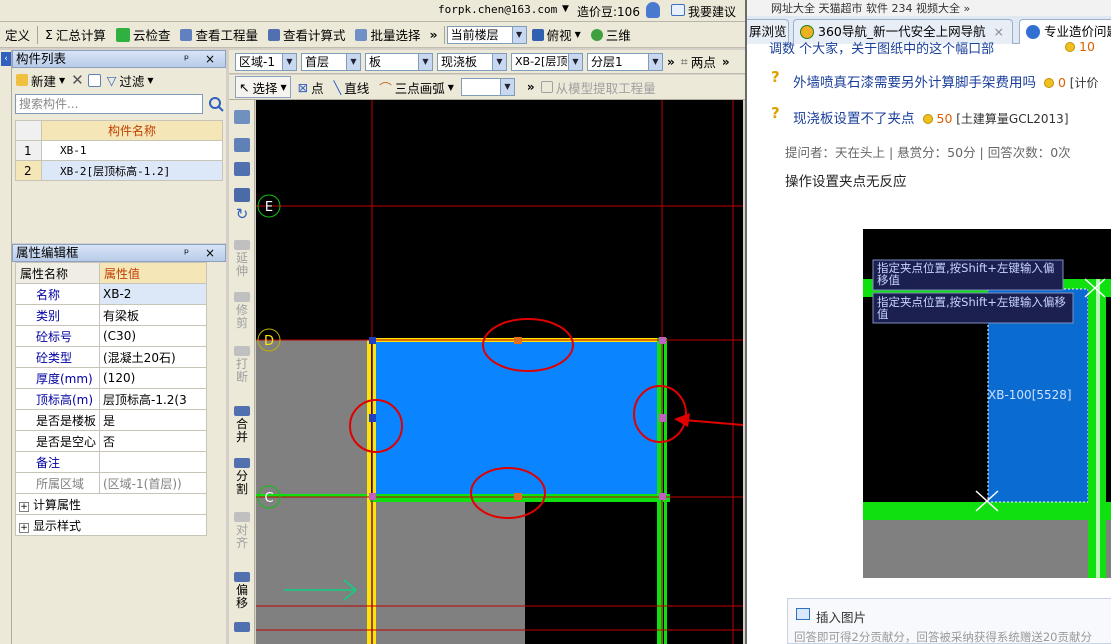 This screenshot has height=644, width=1111. Describe the element at coordinates (487, 87) in the screenshot. I see `arc-option-select: ▼` at that location.